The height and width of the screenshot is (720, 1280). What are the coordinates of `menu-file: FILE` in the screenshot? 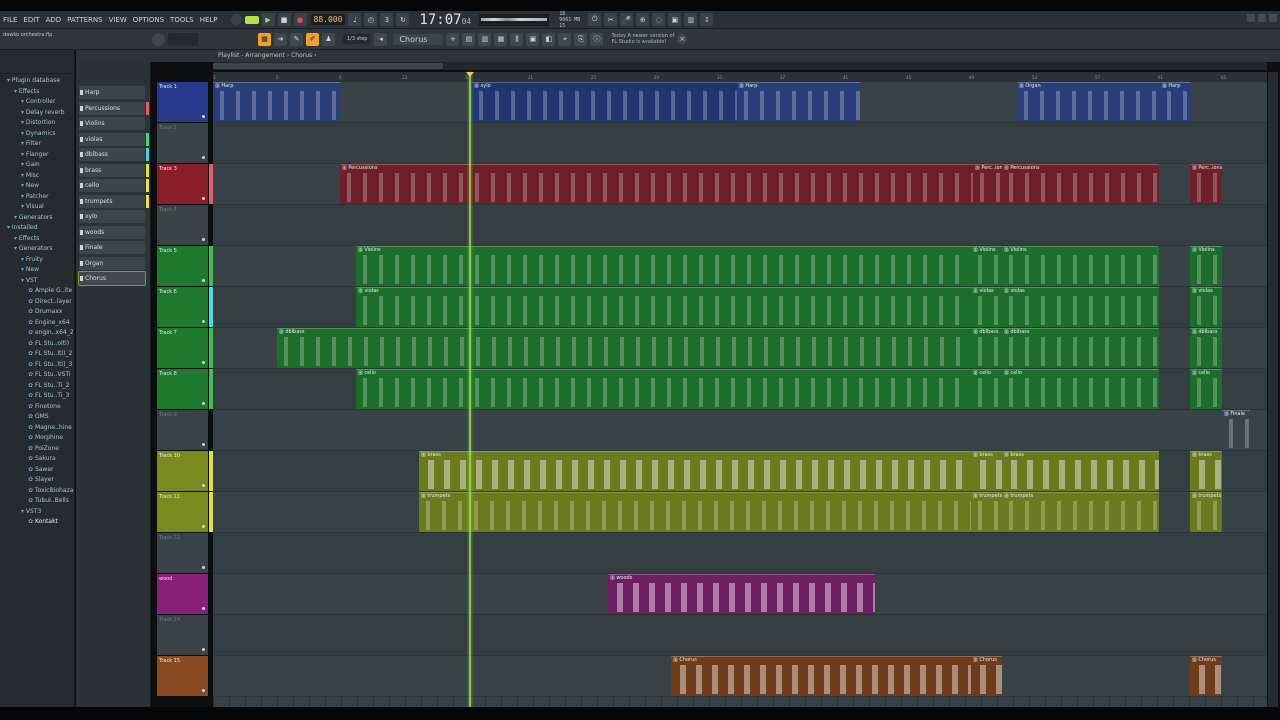 It's located at (10, 20).